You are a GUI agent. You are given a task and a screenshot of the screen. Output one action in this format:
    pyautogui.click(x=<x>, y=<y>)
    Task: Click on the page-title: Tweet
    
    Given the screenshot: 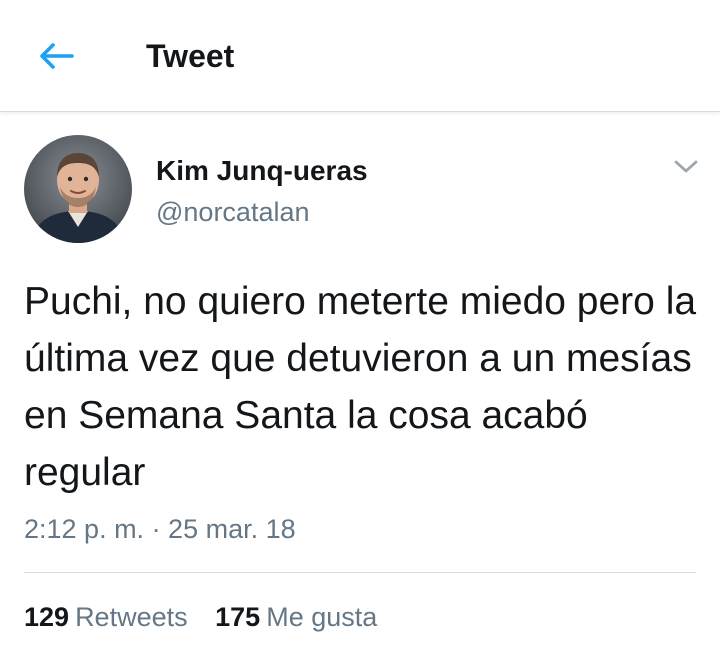 What is the action you would take?
    pyautogui.click(x=190, y=56)
    